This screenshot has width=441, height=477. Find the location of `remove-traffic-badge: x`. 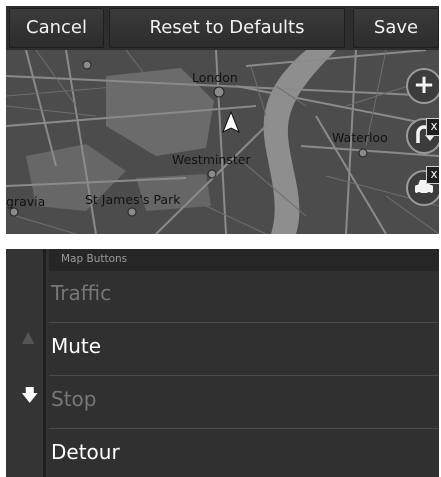

remove-traffic-badge: x is located at coordinates (432, 175).